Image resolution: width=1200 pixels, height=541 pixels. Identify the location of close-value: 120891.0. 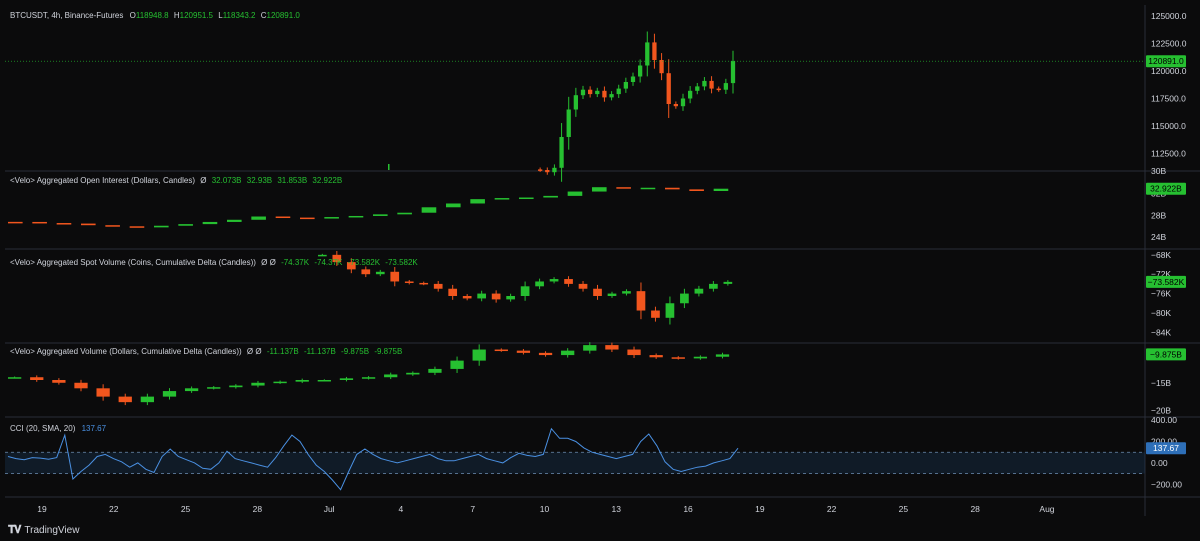
(283, 15).